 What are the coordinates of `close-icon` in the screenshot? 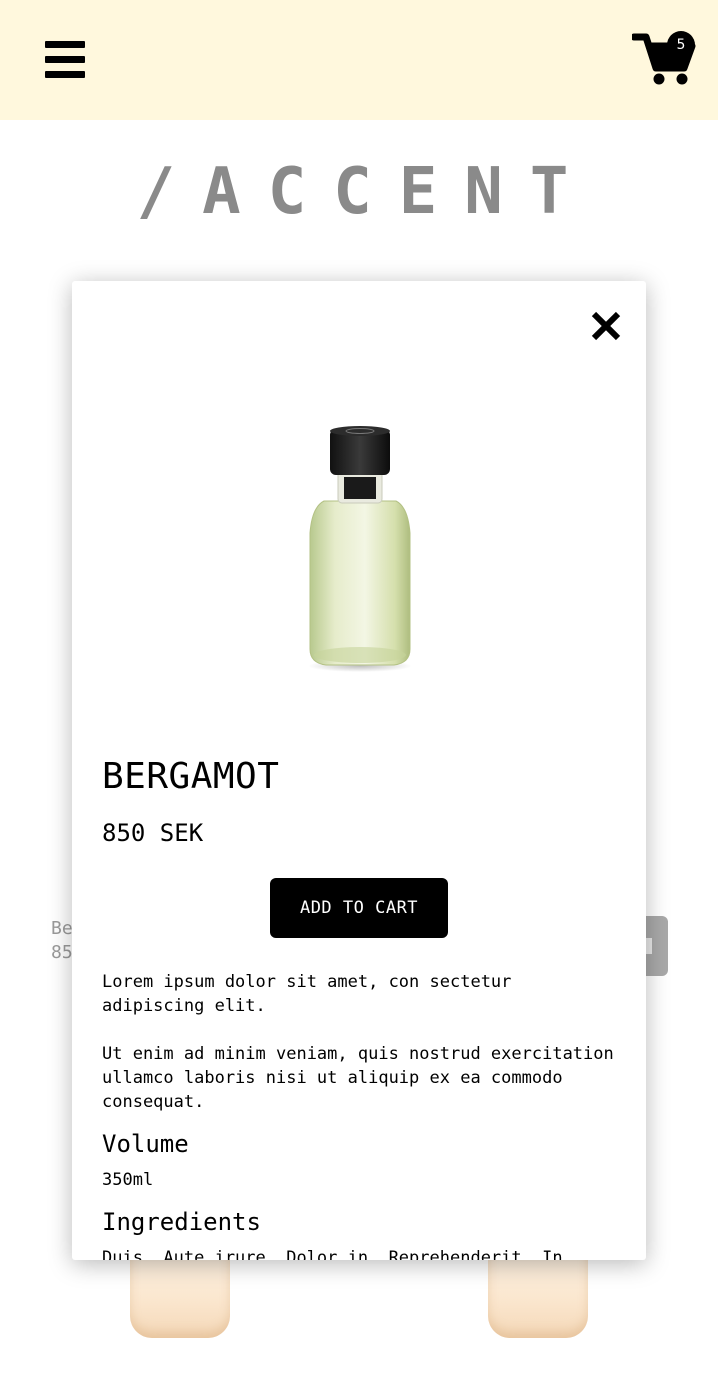 It's located at (606, 327).